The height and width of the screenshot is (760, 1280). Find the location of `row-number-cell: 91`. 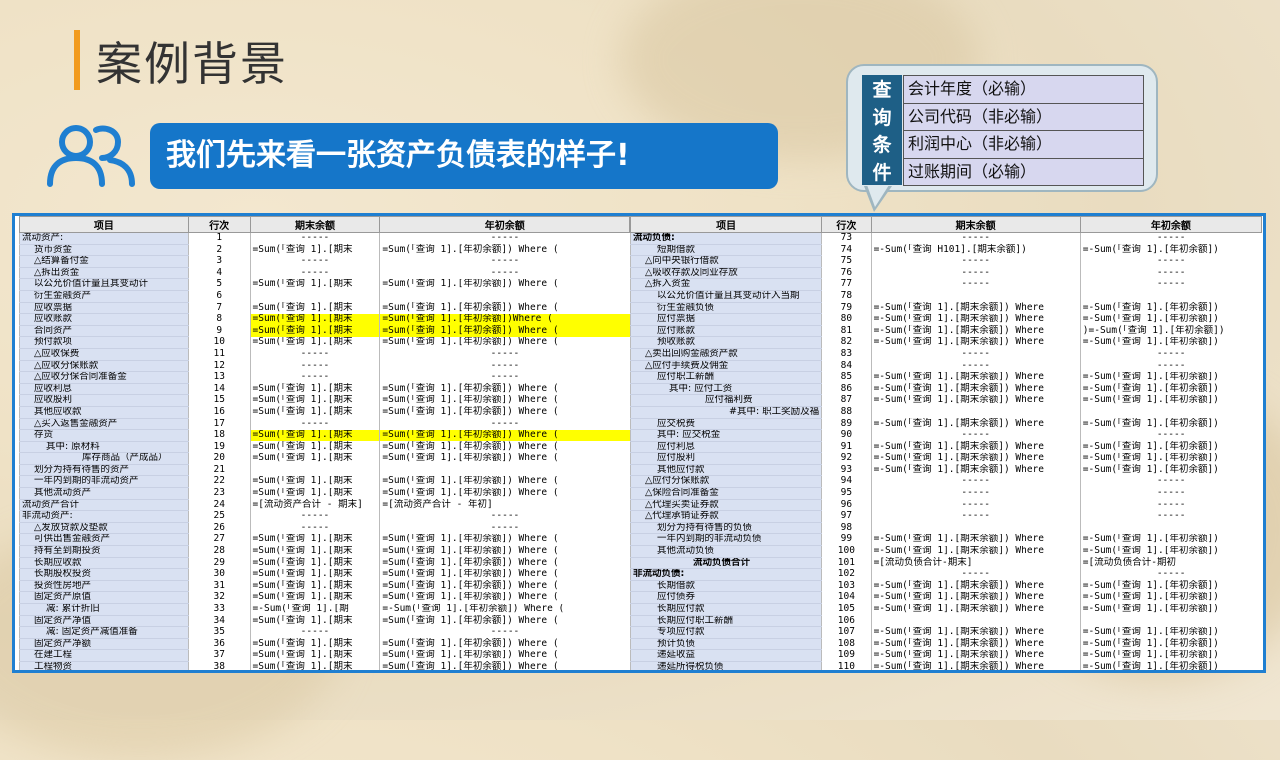

row-number-cell: 91 is located at coordinates (846, 447).